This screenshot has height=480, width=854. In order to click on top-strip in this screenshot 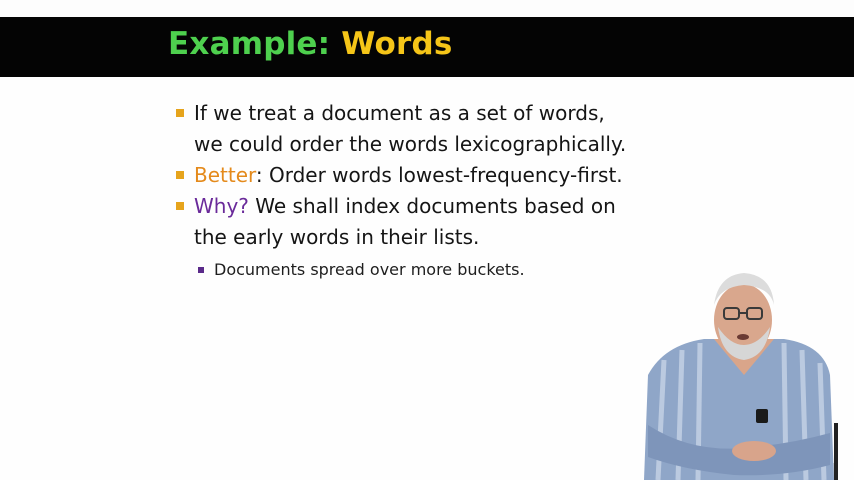, I will do `click(427, 8)`.